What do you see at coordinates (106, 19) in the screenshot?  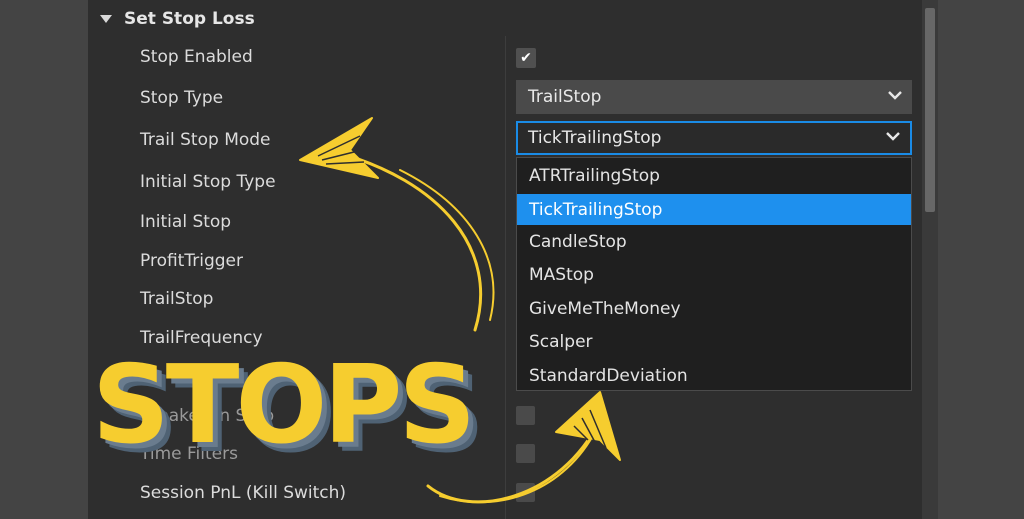 I see `collapse-triangle-icon` at bounding box center [106, 19].